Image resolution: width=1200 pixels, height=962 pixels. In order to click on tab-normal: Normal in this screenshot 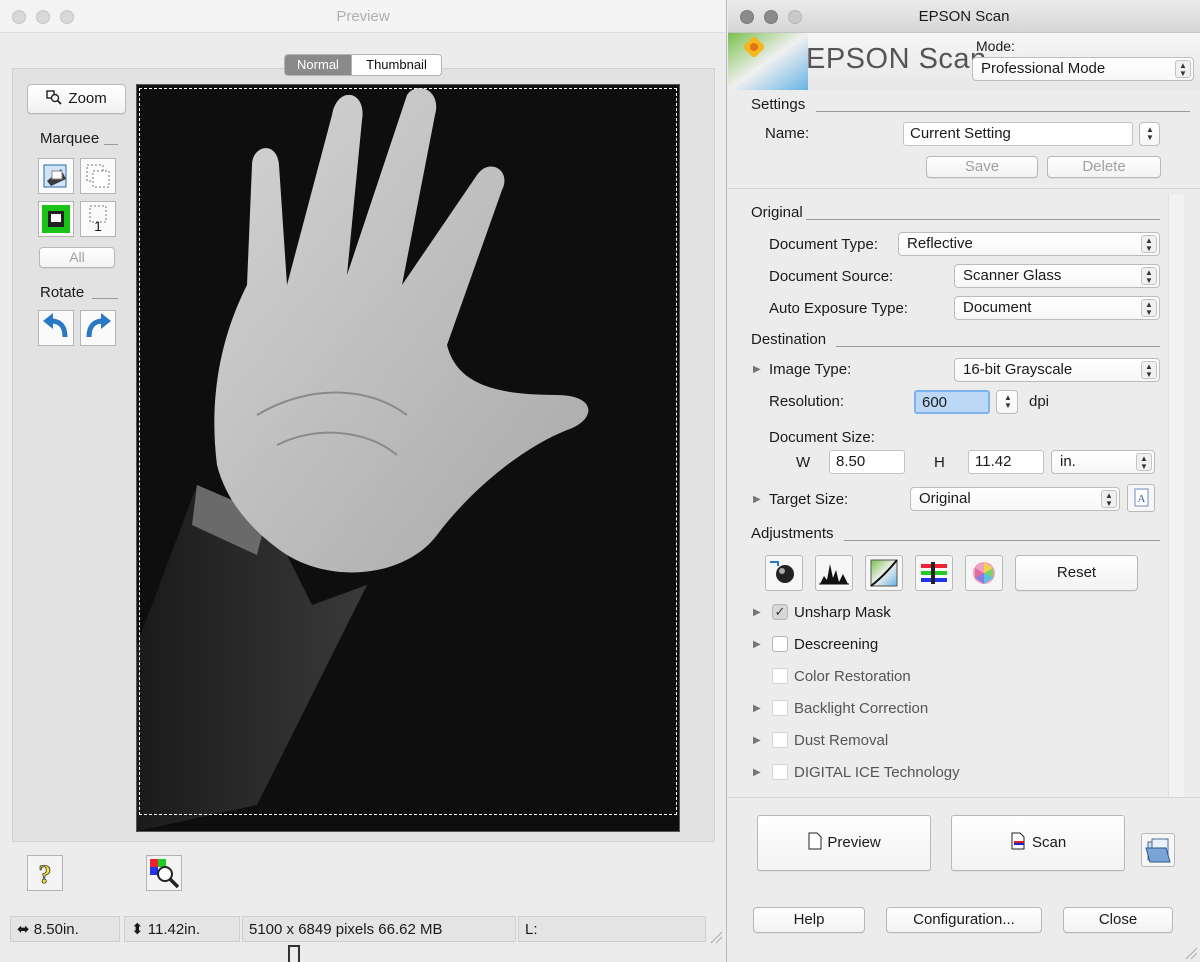, I will do `click(318, 65)`.